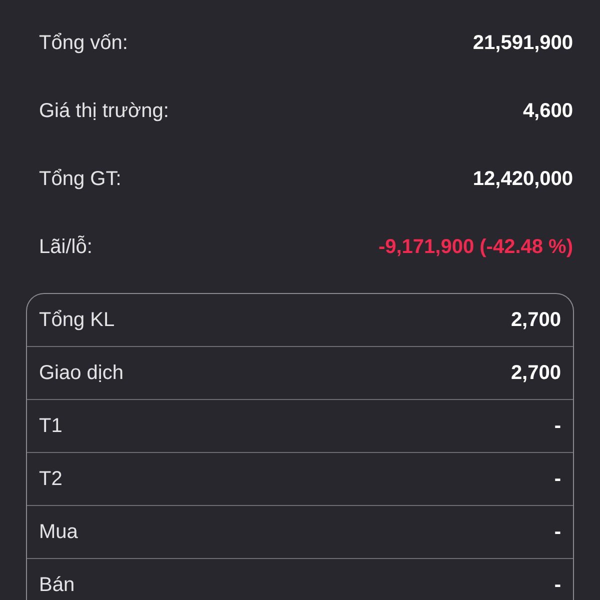  What do you see at coordinates (522, 43) in the screenshot?
I see `summary-value: 21,591,900` at bounding box center [522, 43].